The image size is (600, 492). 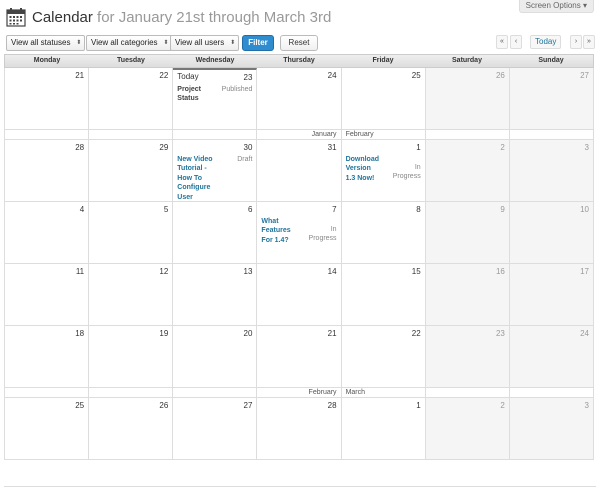 I want to click on day-cell: 18, so click(x=47, y=357).